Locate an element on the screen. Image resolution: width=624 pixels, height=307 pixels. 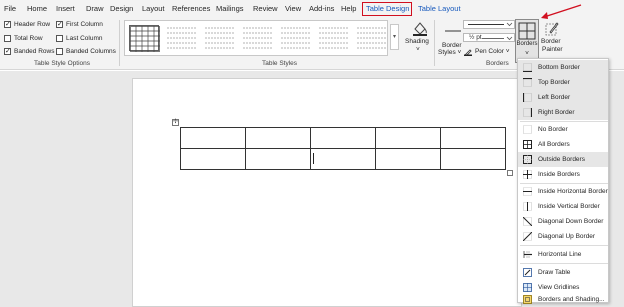
diagonal-down-border-icon is located at coordinates (527, 221).